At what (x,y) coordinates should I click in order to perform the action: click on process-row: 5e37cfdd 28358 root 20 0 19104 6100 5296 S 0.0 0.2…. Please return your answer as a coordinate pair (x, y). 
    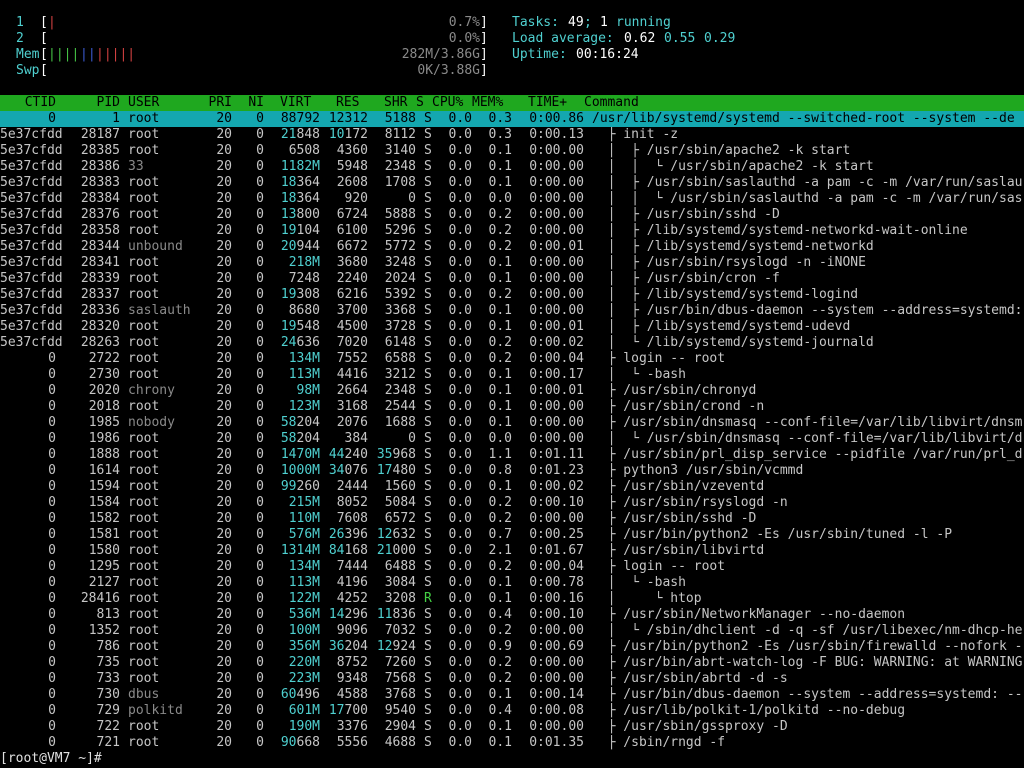
    Looking at the image, I should click on (512, 231).